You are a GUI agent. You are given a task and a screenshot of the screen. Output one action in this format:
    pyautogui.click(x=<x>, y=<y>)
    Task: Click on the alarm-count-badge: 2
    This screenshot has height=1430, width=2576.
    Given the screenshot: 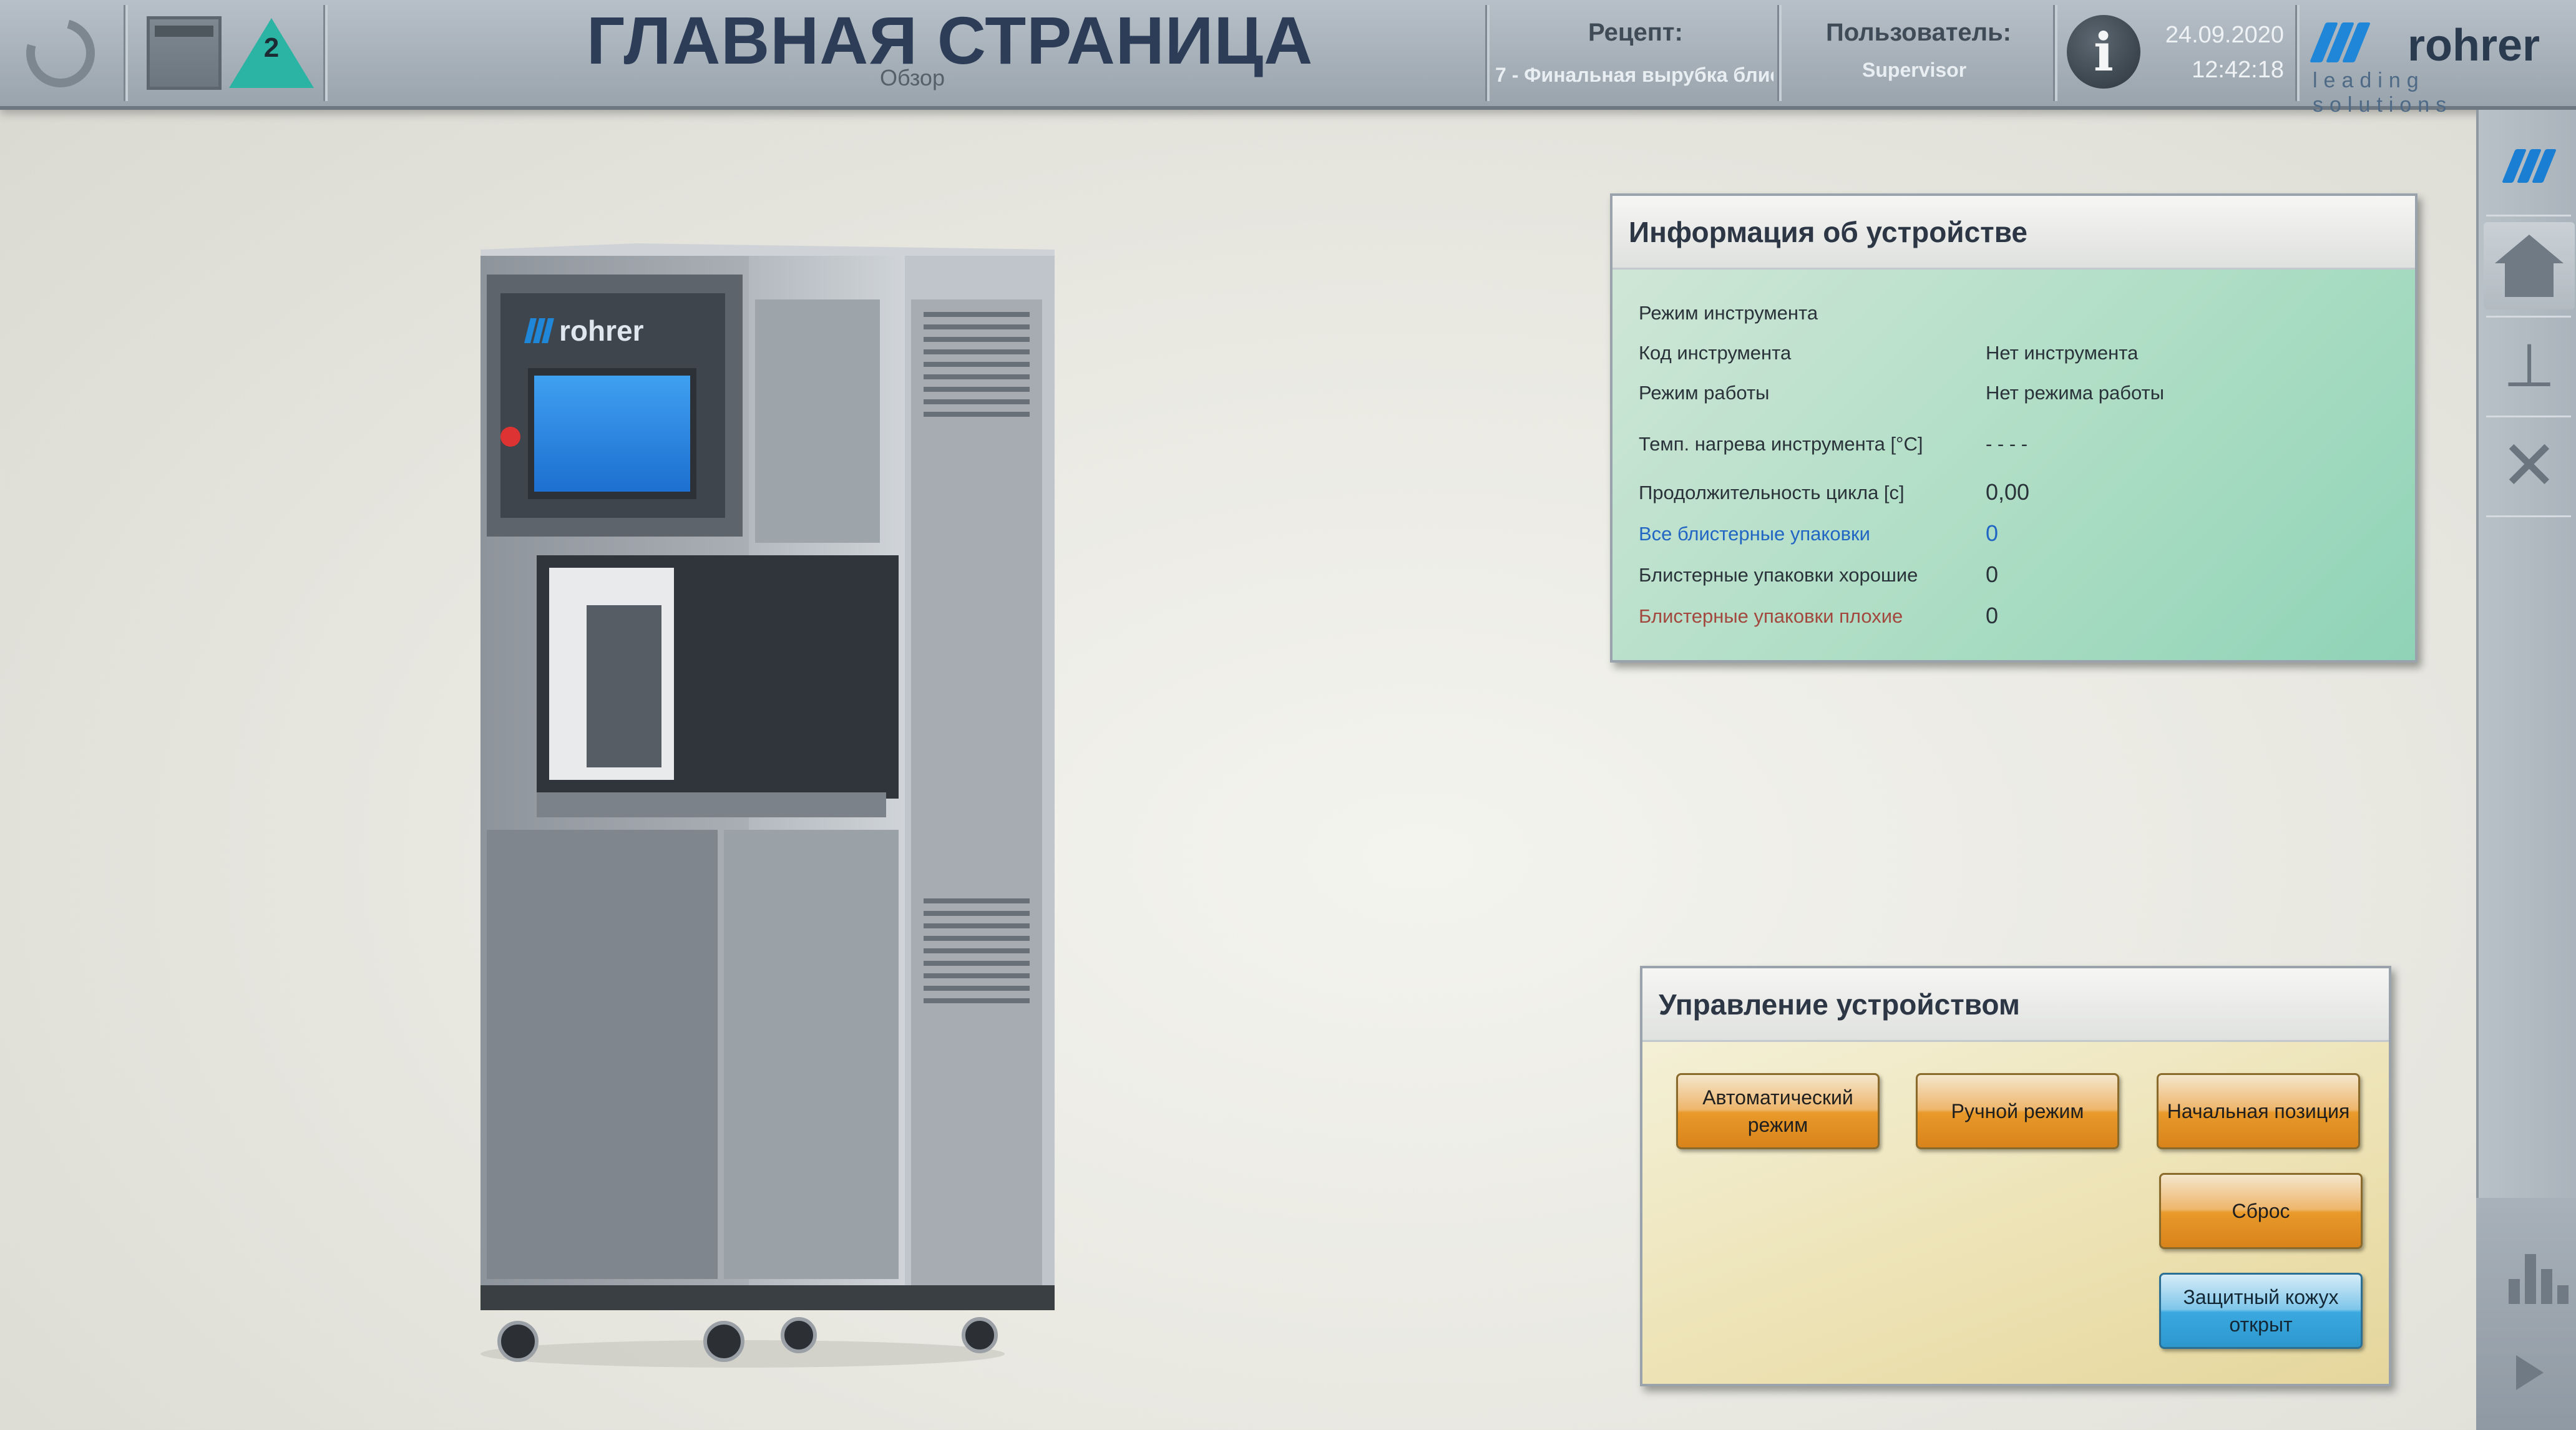 What is the action you would take?
    pyautogui.click(x=271, y=48)
    